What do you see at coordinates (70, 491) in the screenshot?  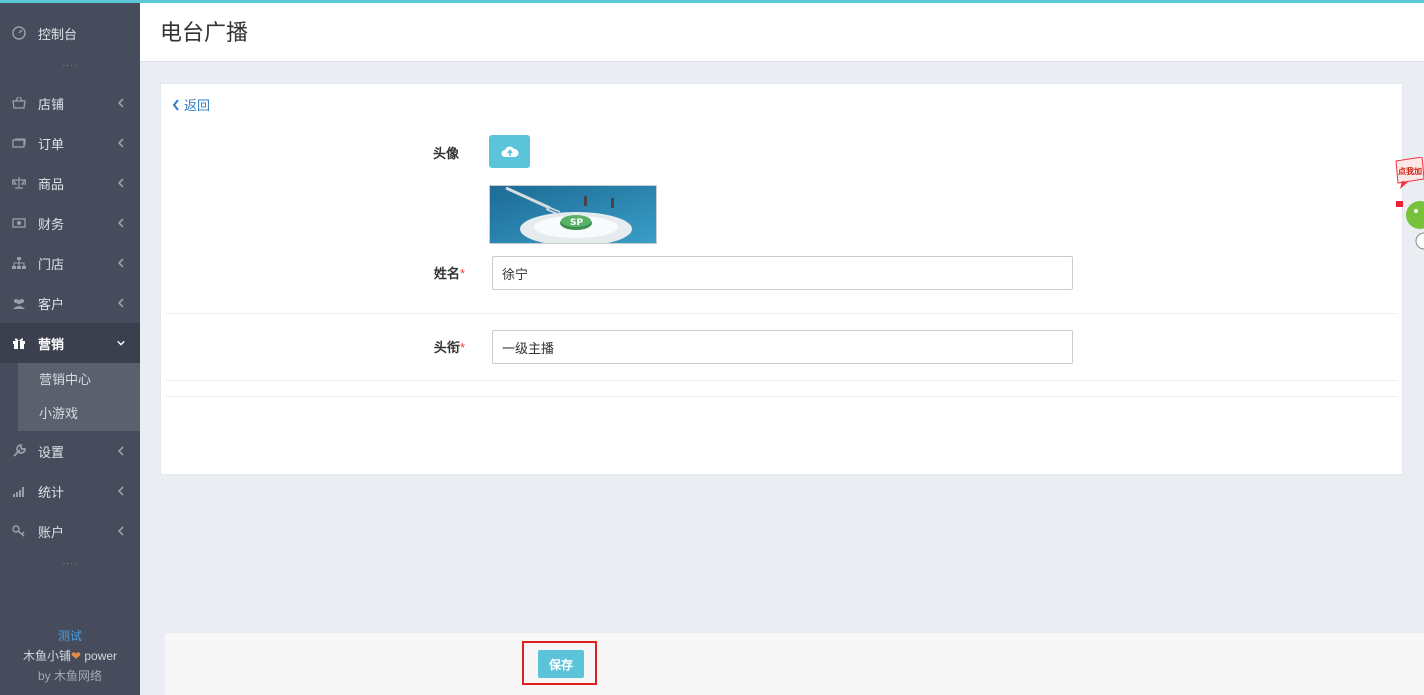 I see `sidebar-item-stats: 统计` at bounding box center [70, 491].